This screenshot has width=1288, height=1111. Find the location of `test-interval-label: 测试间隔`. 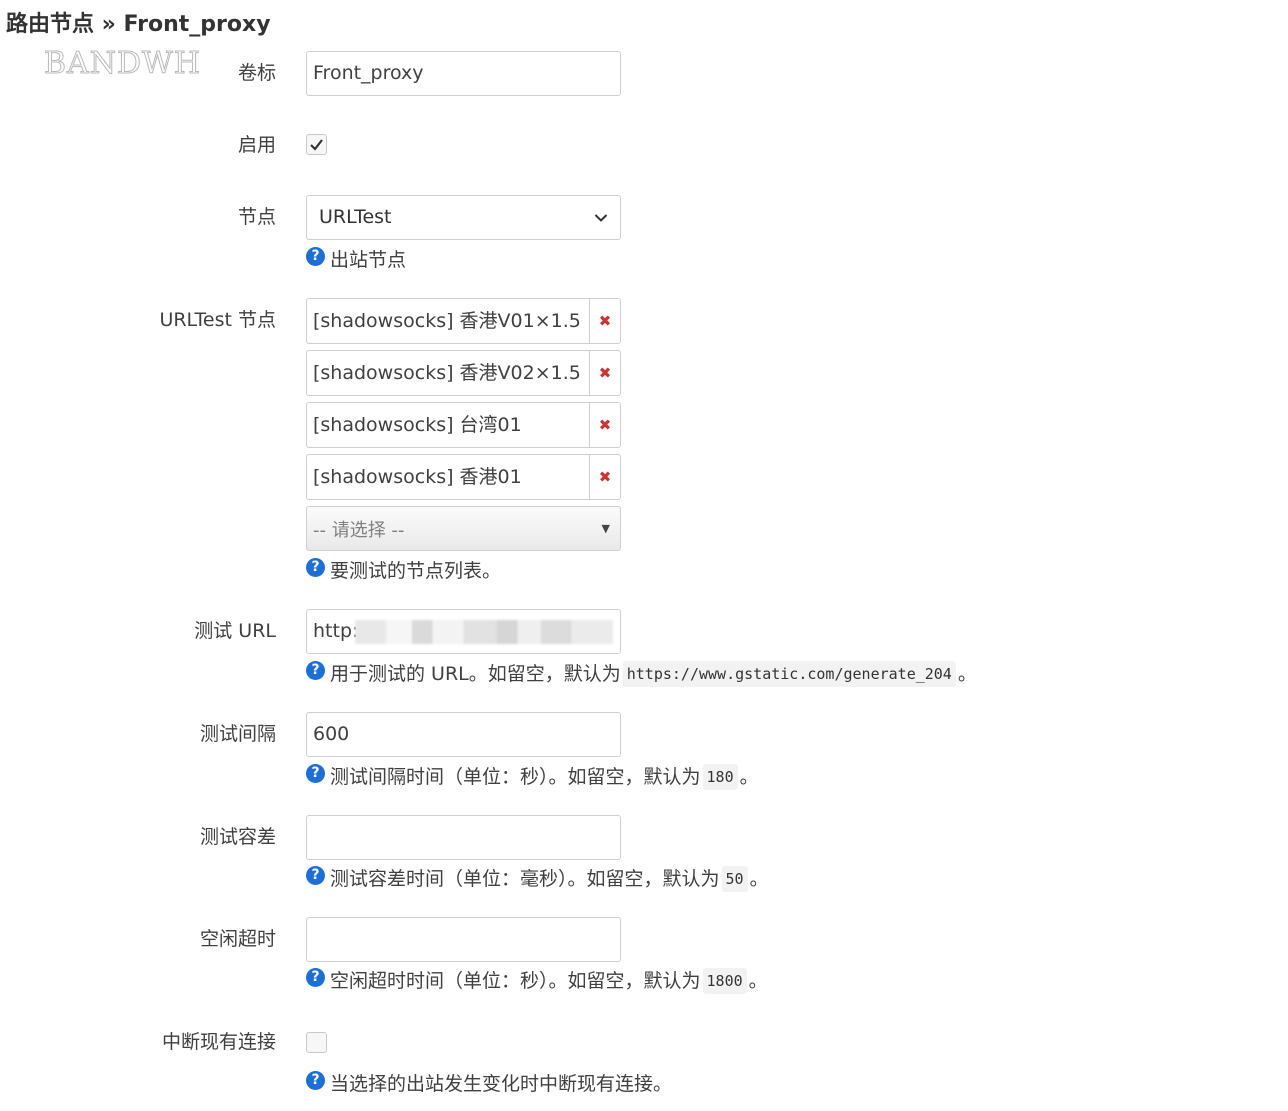

test-interval-label: 测试间隔 is located at coordinates (237, 734).